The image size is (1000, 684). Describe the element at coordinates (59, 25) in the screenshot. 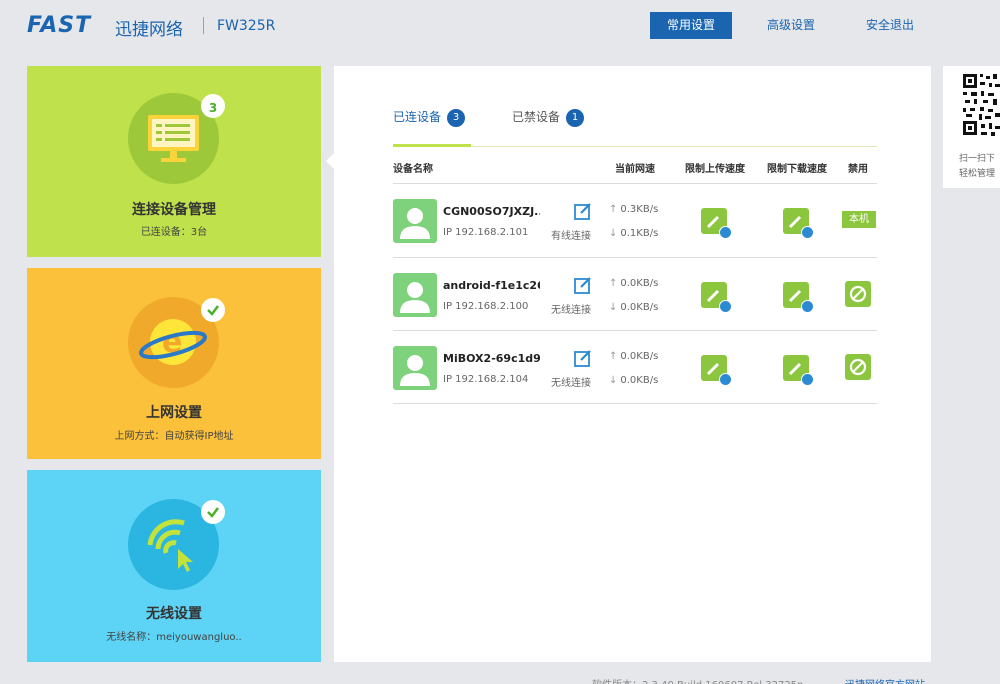

I see `fast-logo: FAST` at that location.